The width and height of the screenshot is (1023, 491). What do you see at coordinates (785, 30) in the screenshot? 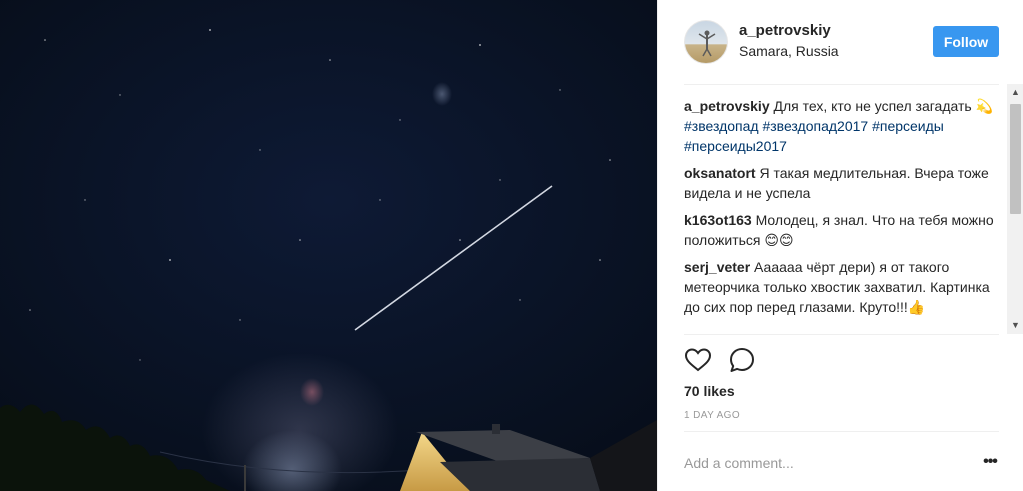
I see `header-username: a_petrovskiy` at bounding box center [785, 30].